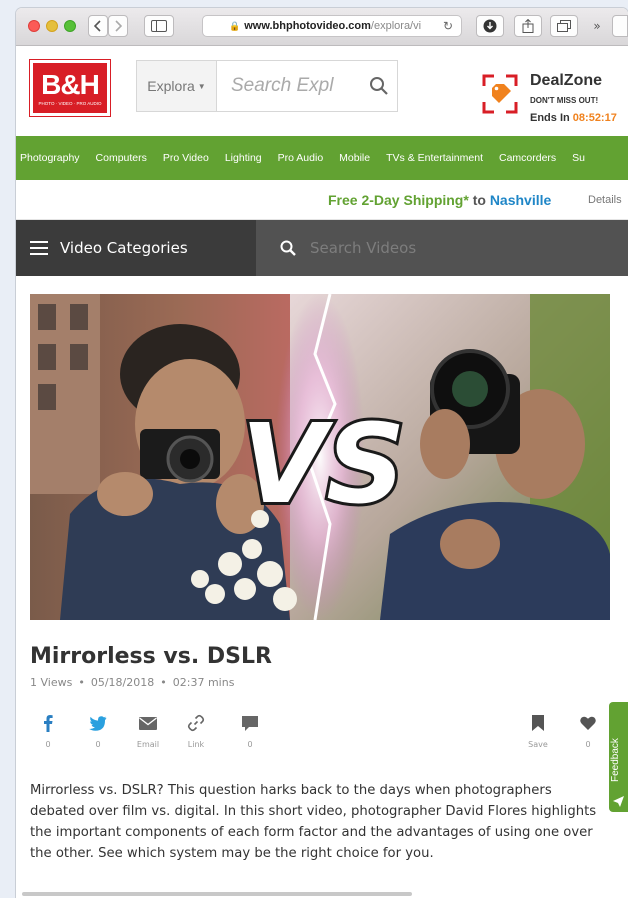 The image size is (628, 898). Describe the element at coordinates (520, 200) in the screenshot. I see `shipping-city-link: Nashville` at that location.